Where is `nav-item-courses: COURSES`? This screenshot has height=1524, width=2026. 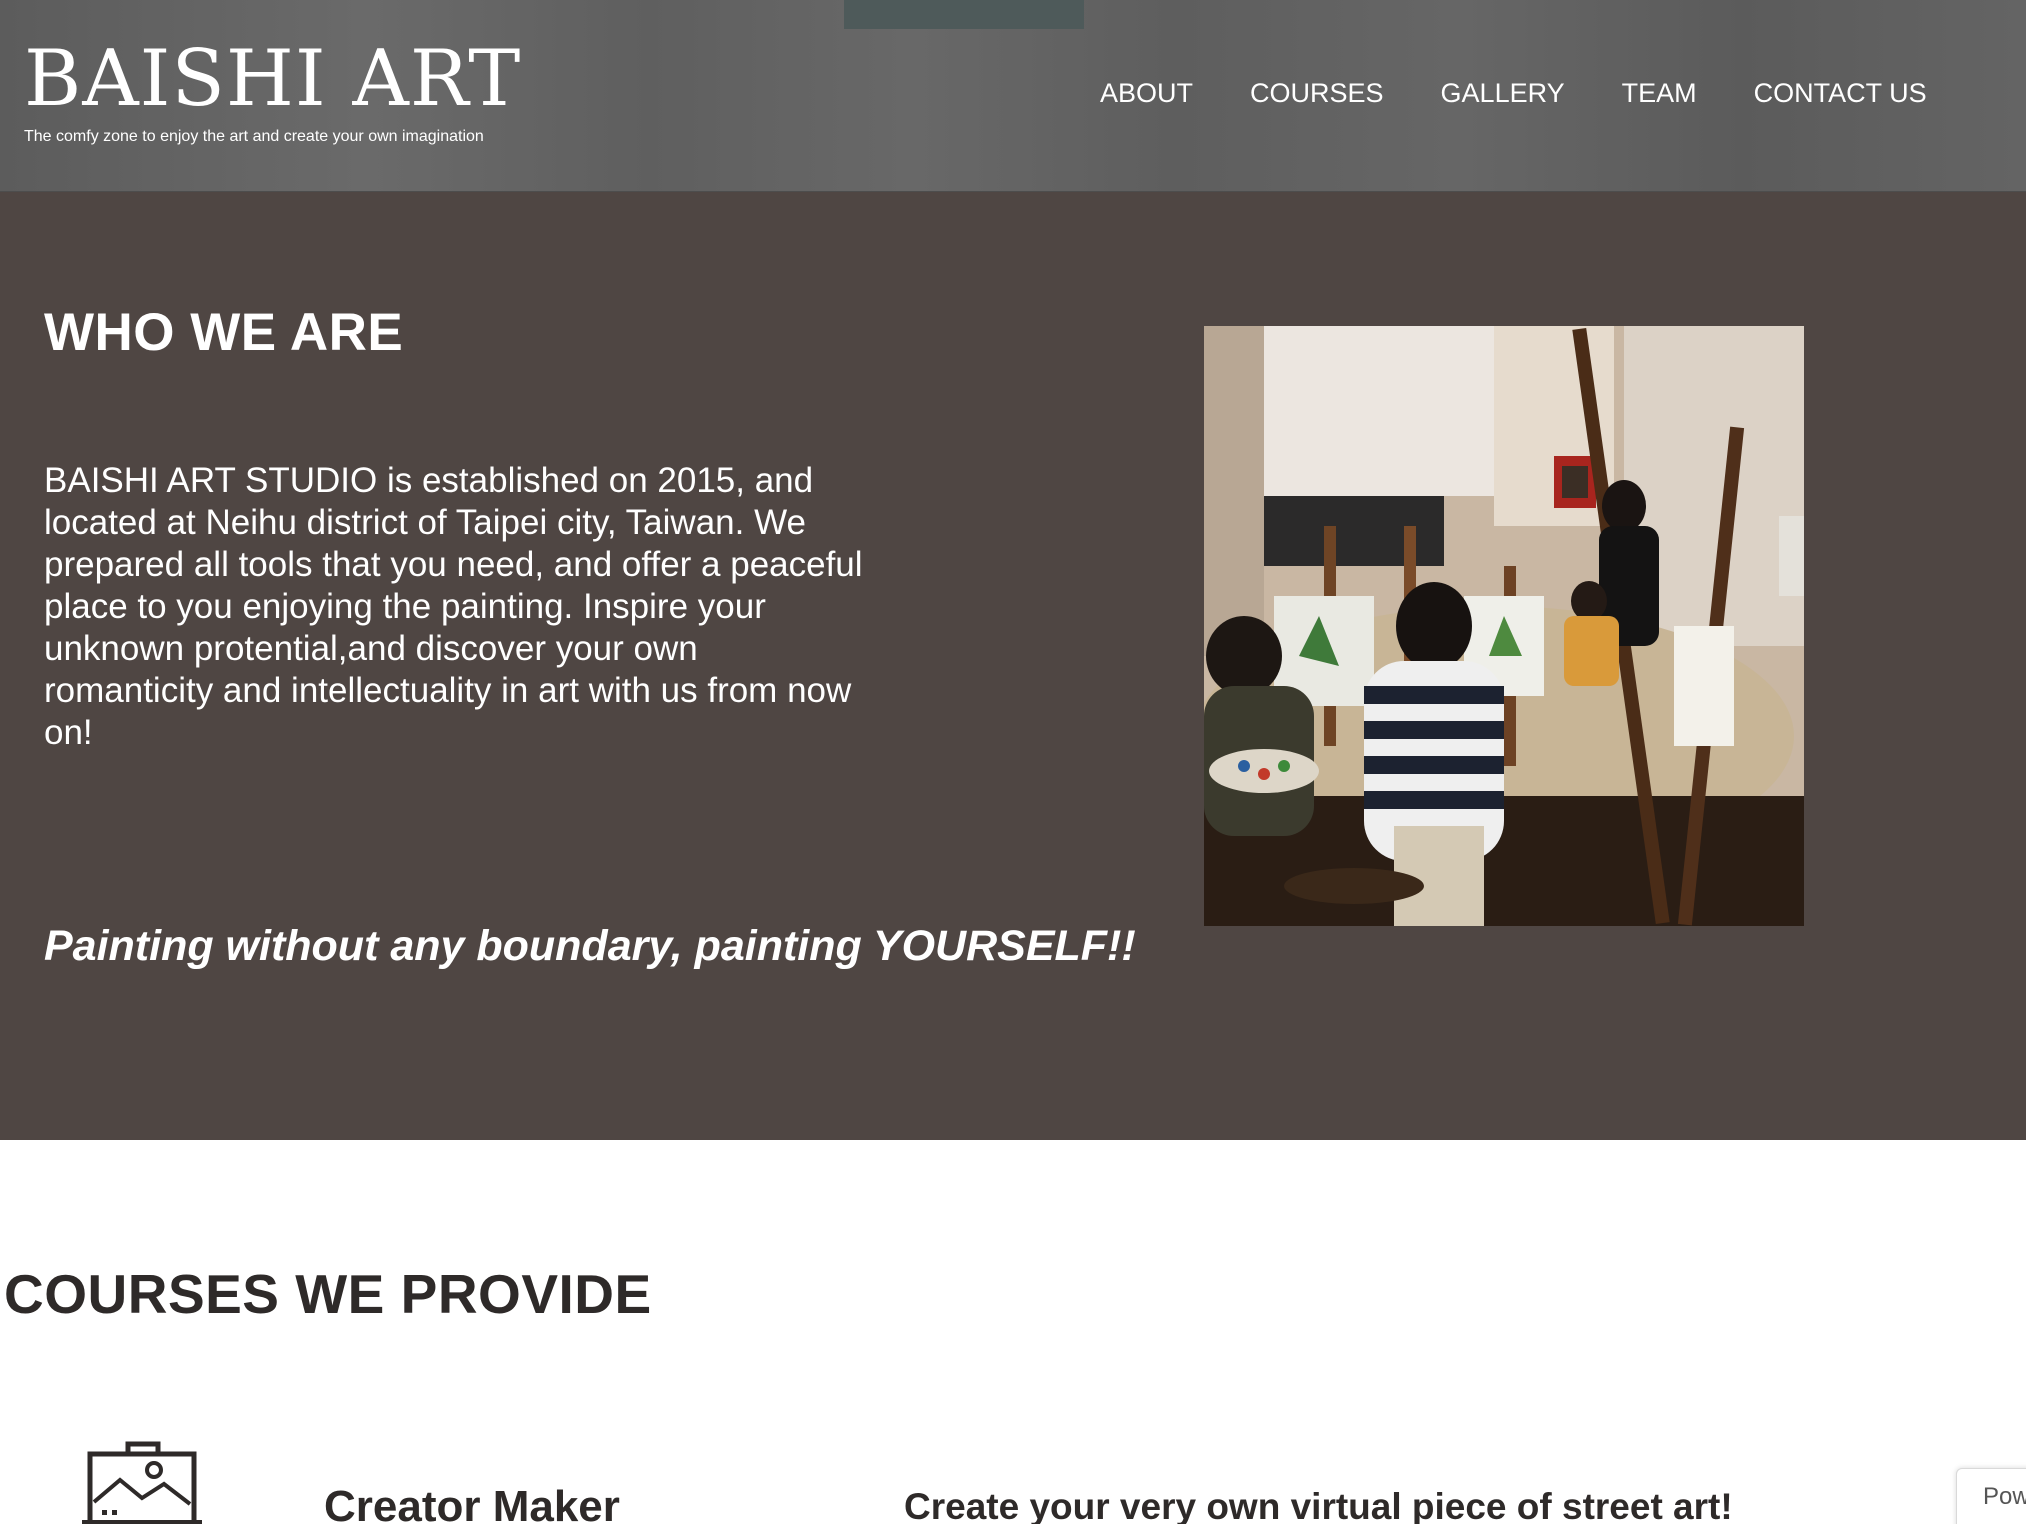
nav-item-courses: COURSES is located at coordinates (1317, 93).